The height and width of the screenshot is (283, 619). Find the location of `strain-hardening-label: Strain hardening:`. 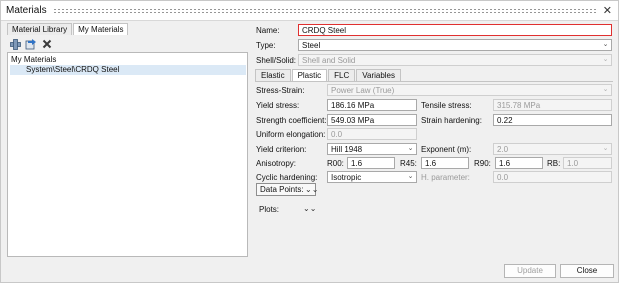

strain-hardening-label: Strain hardening: is located at coordinates (451, 120).